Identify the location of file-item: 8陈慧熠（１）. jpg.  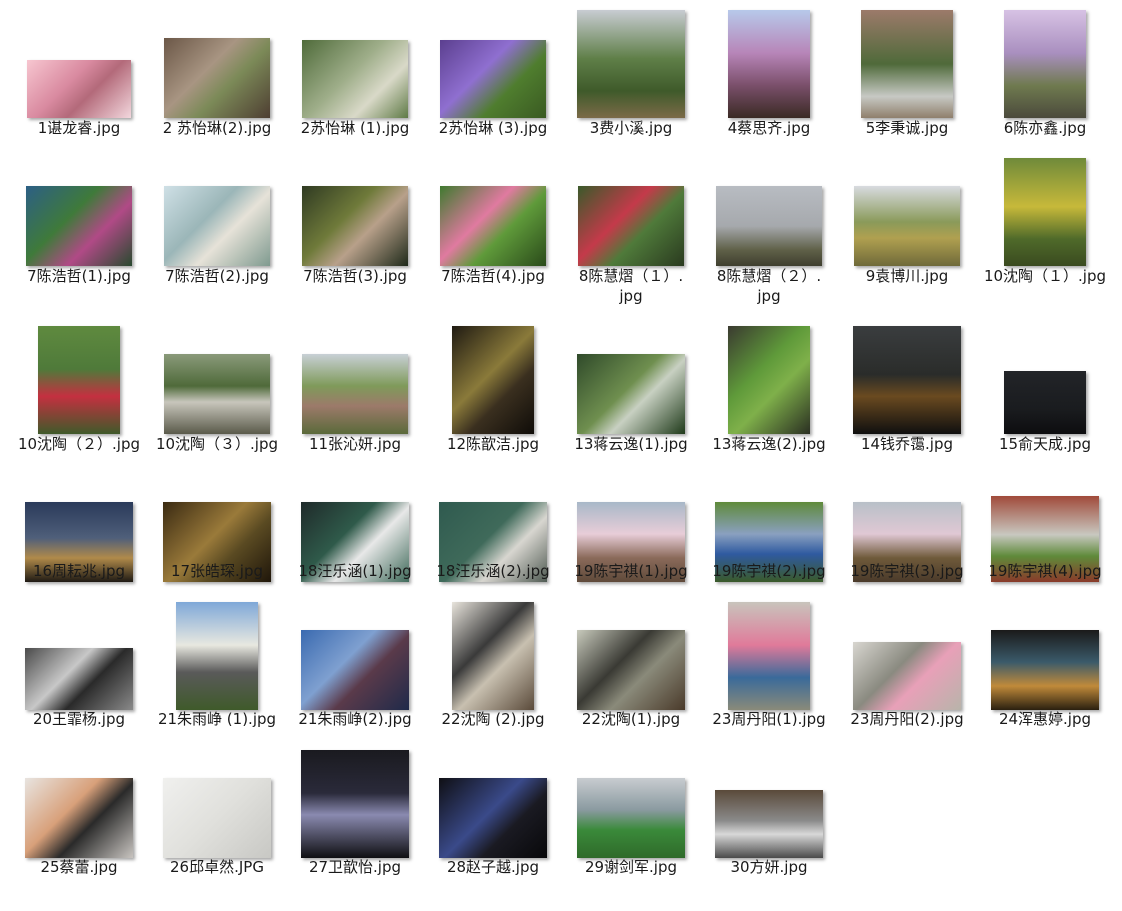
(631, 238).